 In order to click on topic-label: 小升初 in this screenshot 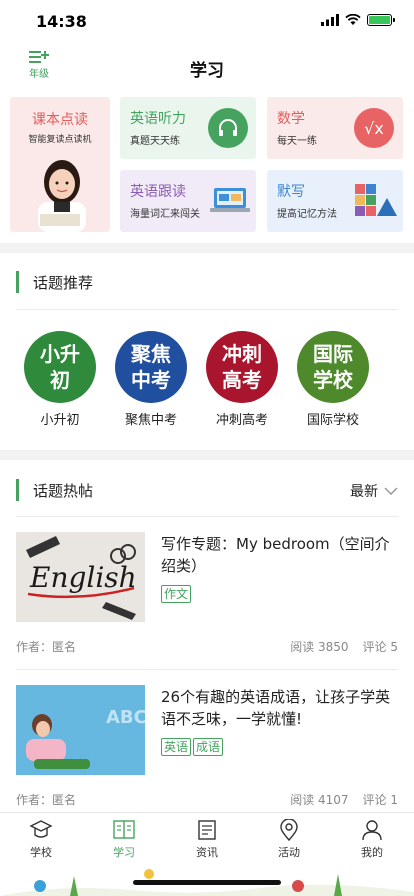, I will do `click(60, 420)`.